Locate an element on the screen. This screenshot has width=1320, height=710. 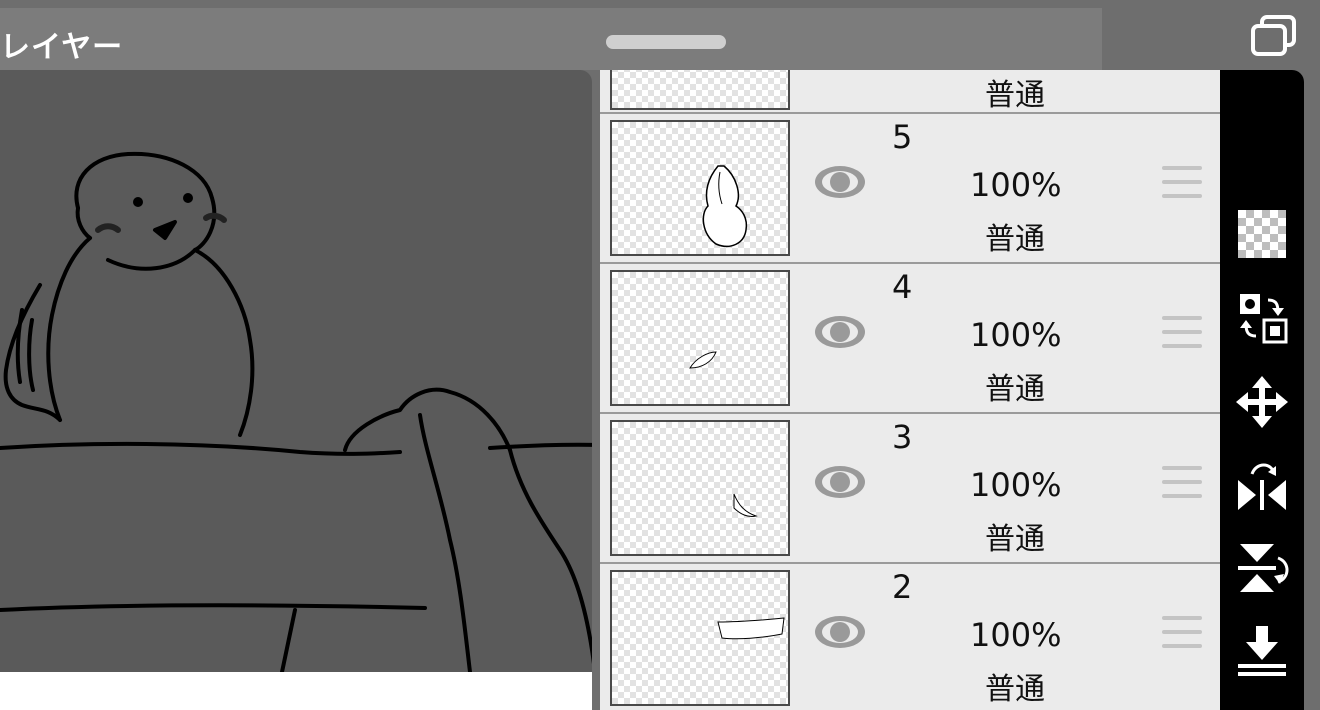
flip-vertical-icon is located at coordinates (1263, 568).